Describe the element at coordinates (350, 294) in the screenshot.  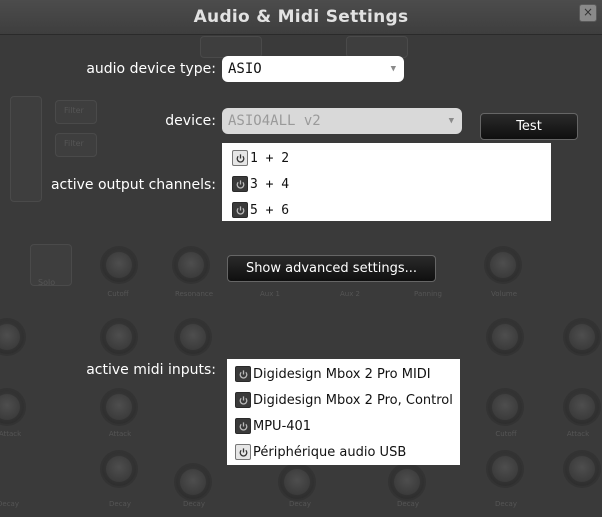
I see `bg-knob-label: Aux 2` at that location.